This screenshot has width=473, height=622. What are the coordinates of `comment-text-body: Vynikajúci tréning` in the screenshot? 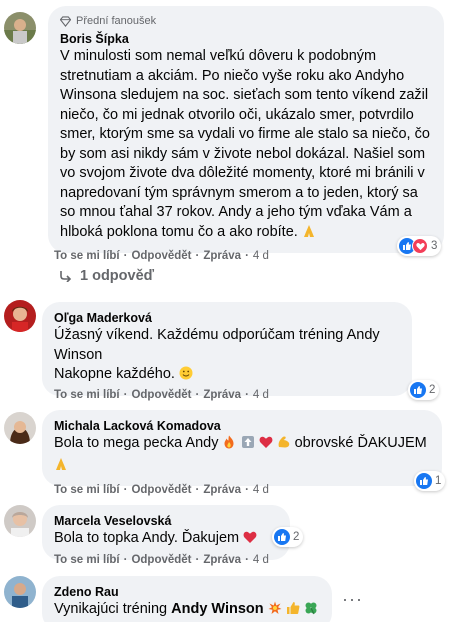 It's located at (111, 609).